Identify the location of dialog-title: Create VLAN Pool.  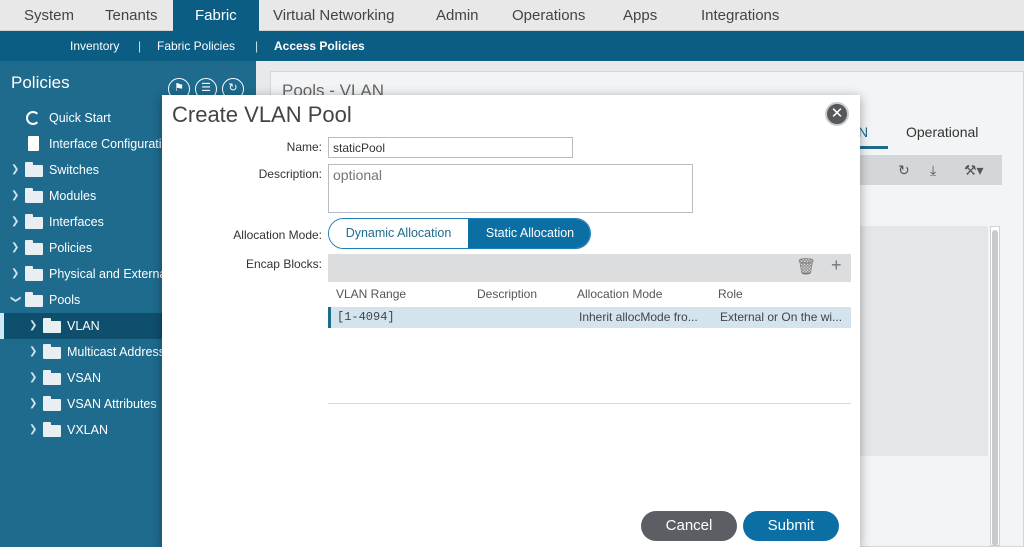
(262, 114).